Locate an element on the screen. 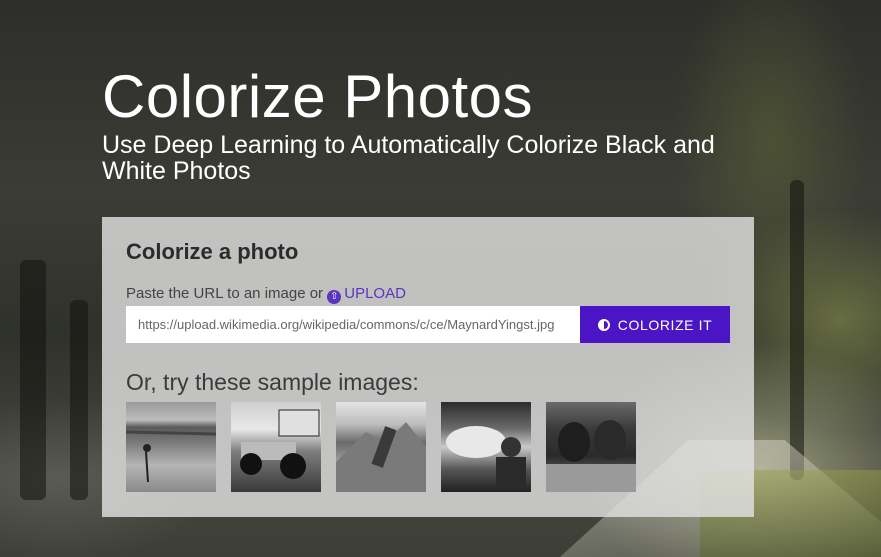 The image size is (881, 557). sample-images is located at coordinates (381, 447).